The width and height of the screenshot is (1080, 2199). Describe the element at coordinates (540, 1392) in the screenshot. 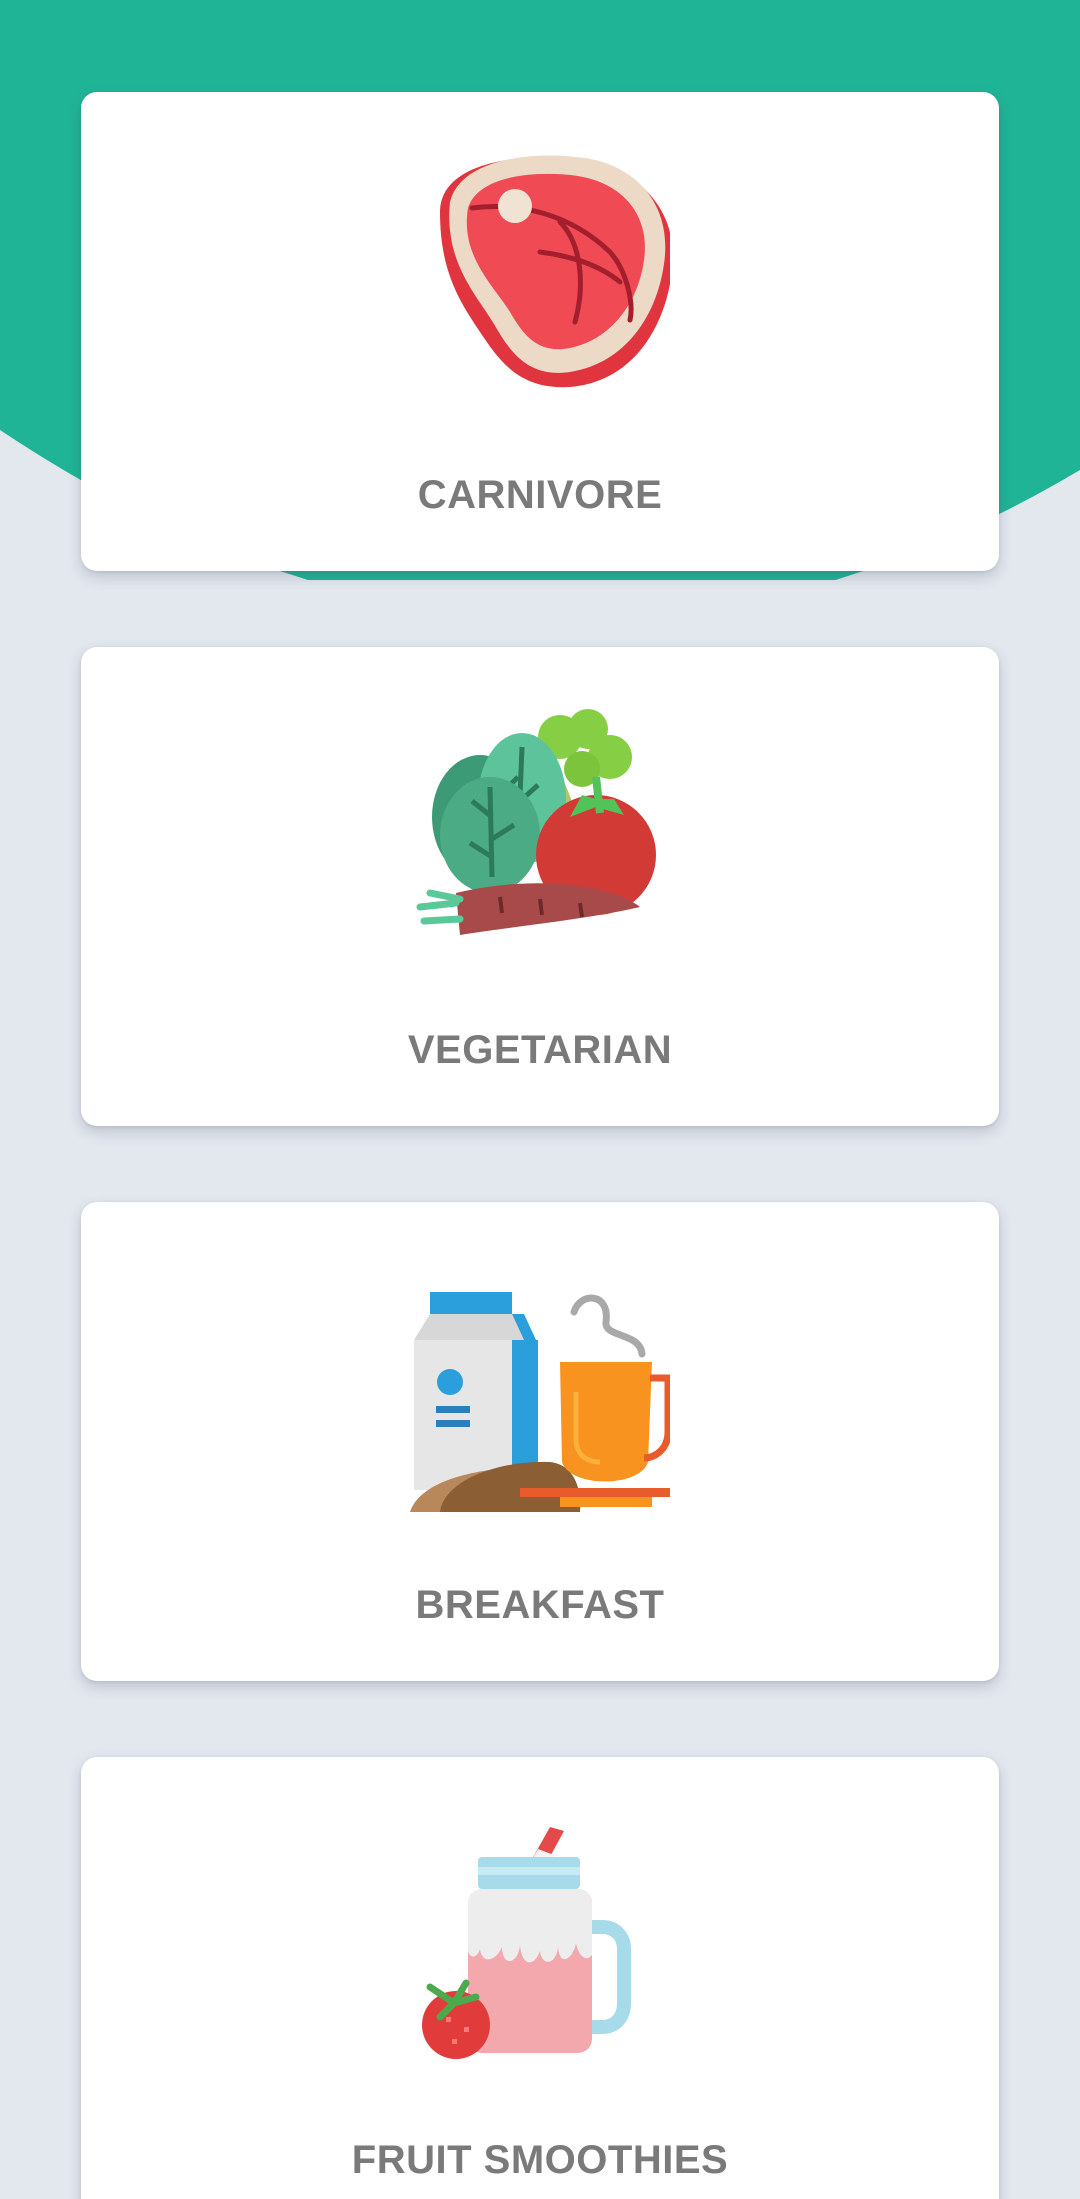

I see `breakfast-icon` at that location.